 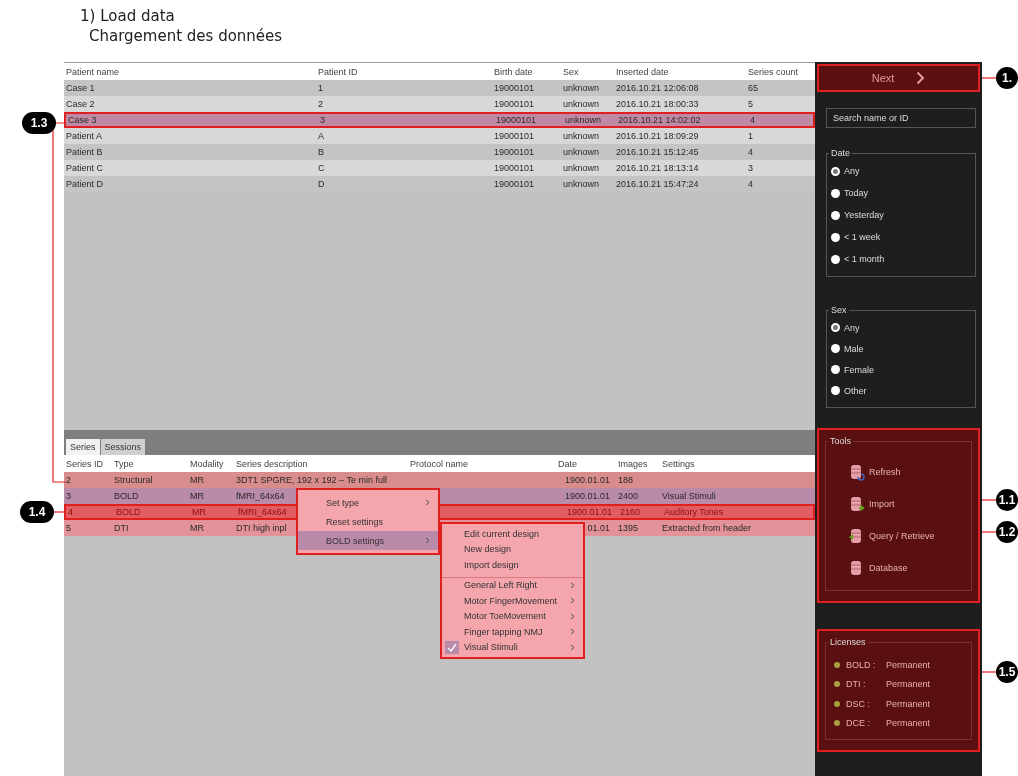 I want to click on license-name: BOLD :, so click(x=861, y=664).